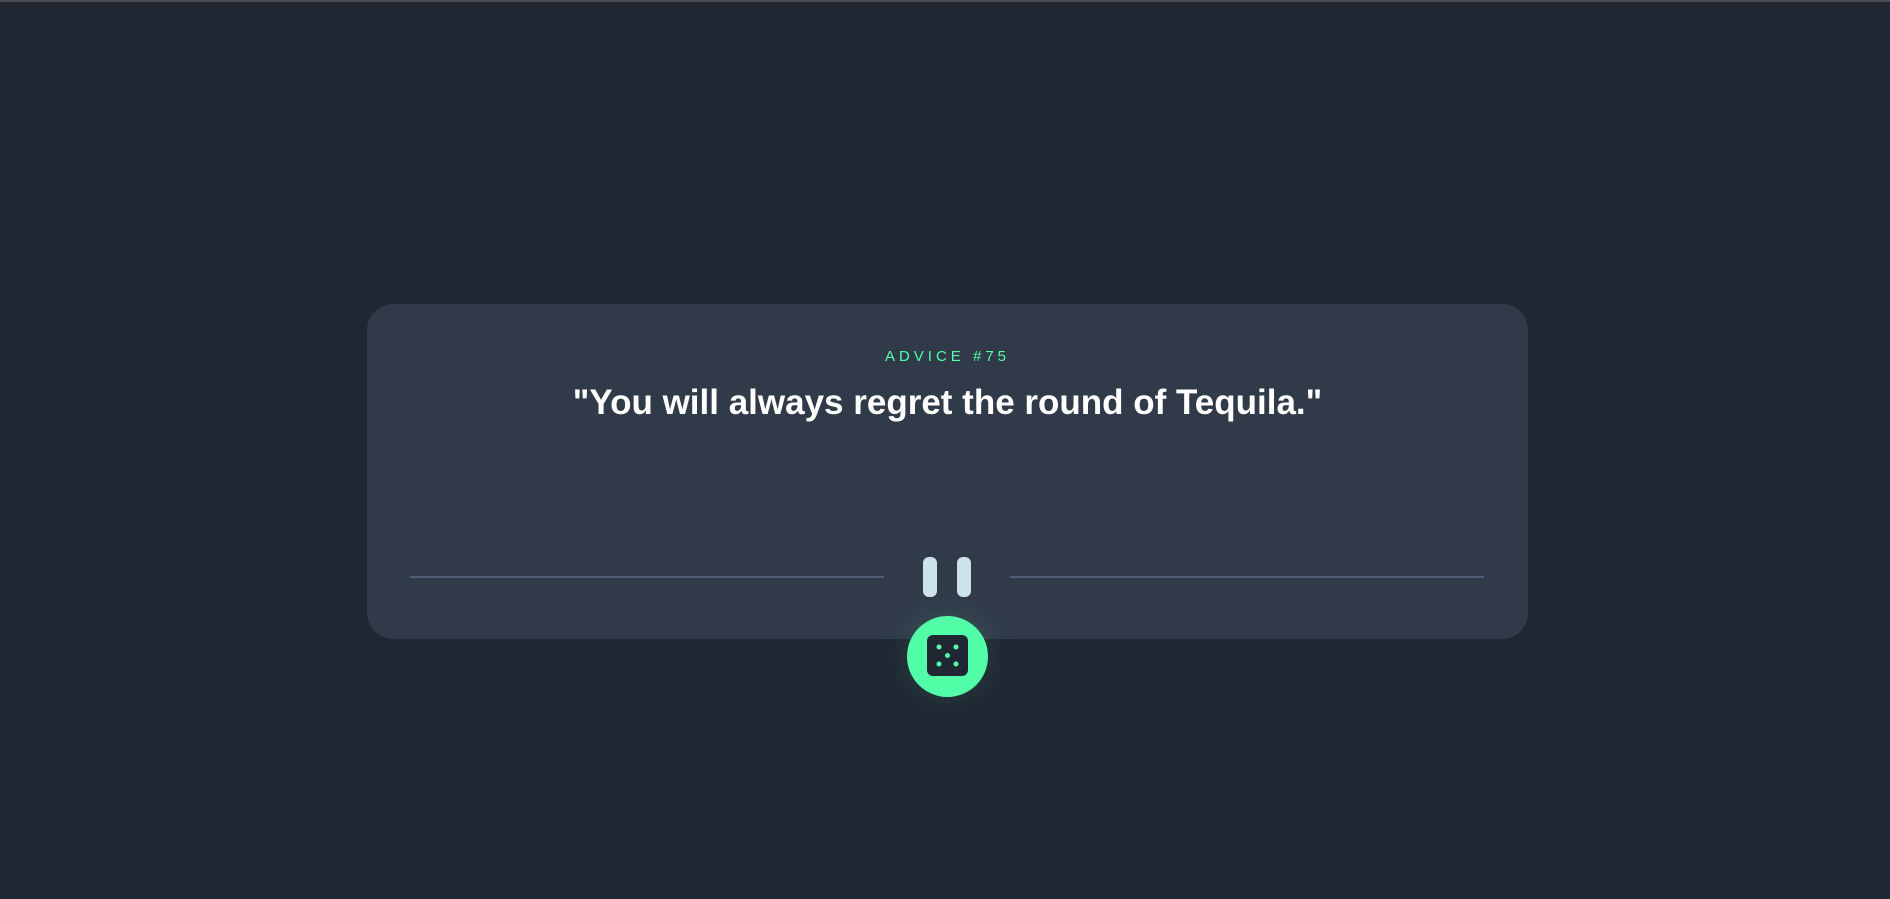 This screenshot has width=1890, height=899. What do you see at coordinates (947, 577) in the screenshot?
I see `pause-icon` at bounding box center [947, 577].